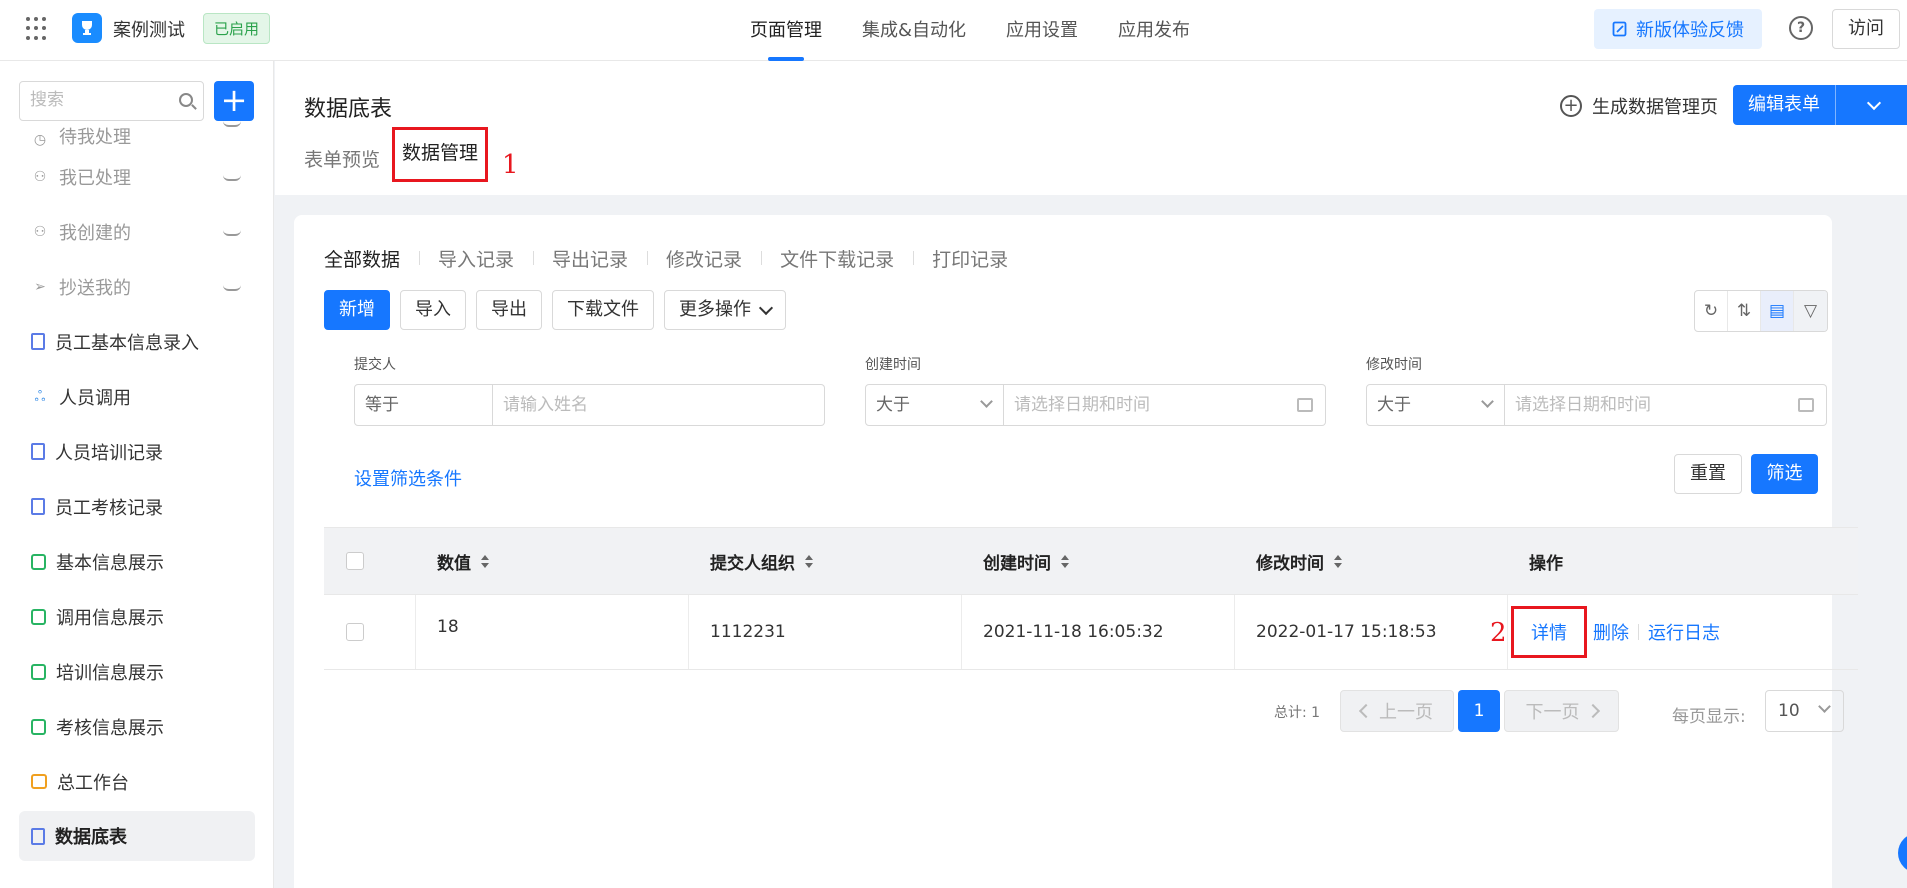  Describe the element at coordinates (1154, 30) in the screenshot. I see `nav-app-publish: 应用发布` at that location.